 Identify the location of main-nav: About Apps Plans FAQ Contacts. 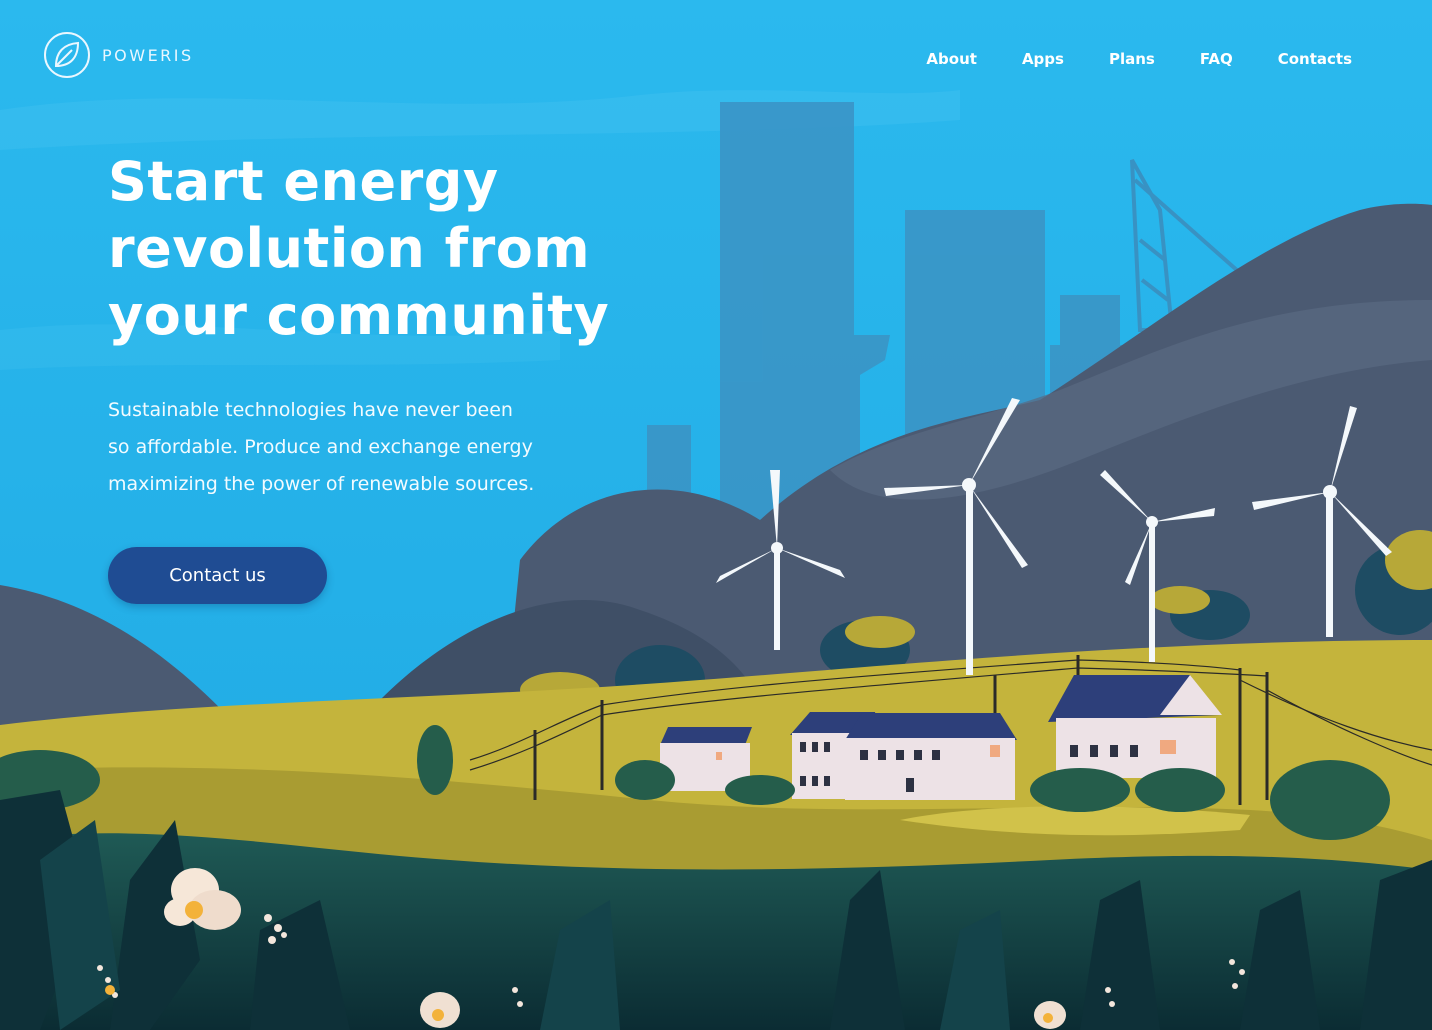
(1139, 59).